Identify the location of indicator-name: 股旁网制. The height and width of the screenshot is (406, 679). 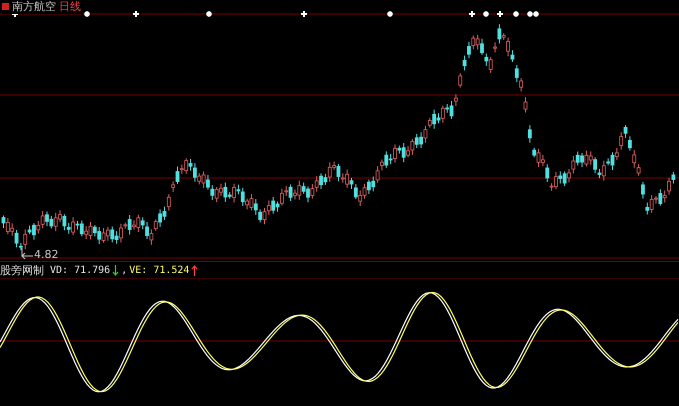
(22, 270).